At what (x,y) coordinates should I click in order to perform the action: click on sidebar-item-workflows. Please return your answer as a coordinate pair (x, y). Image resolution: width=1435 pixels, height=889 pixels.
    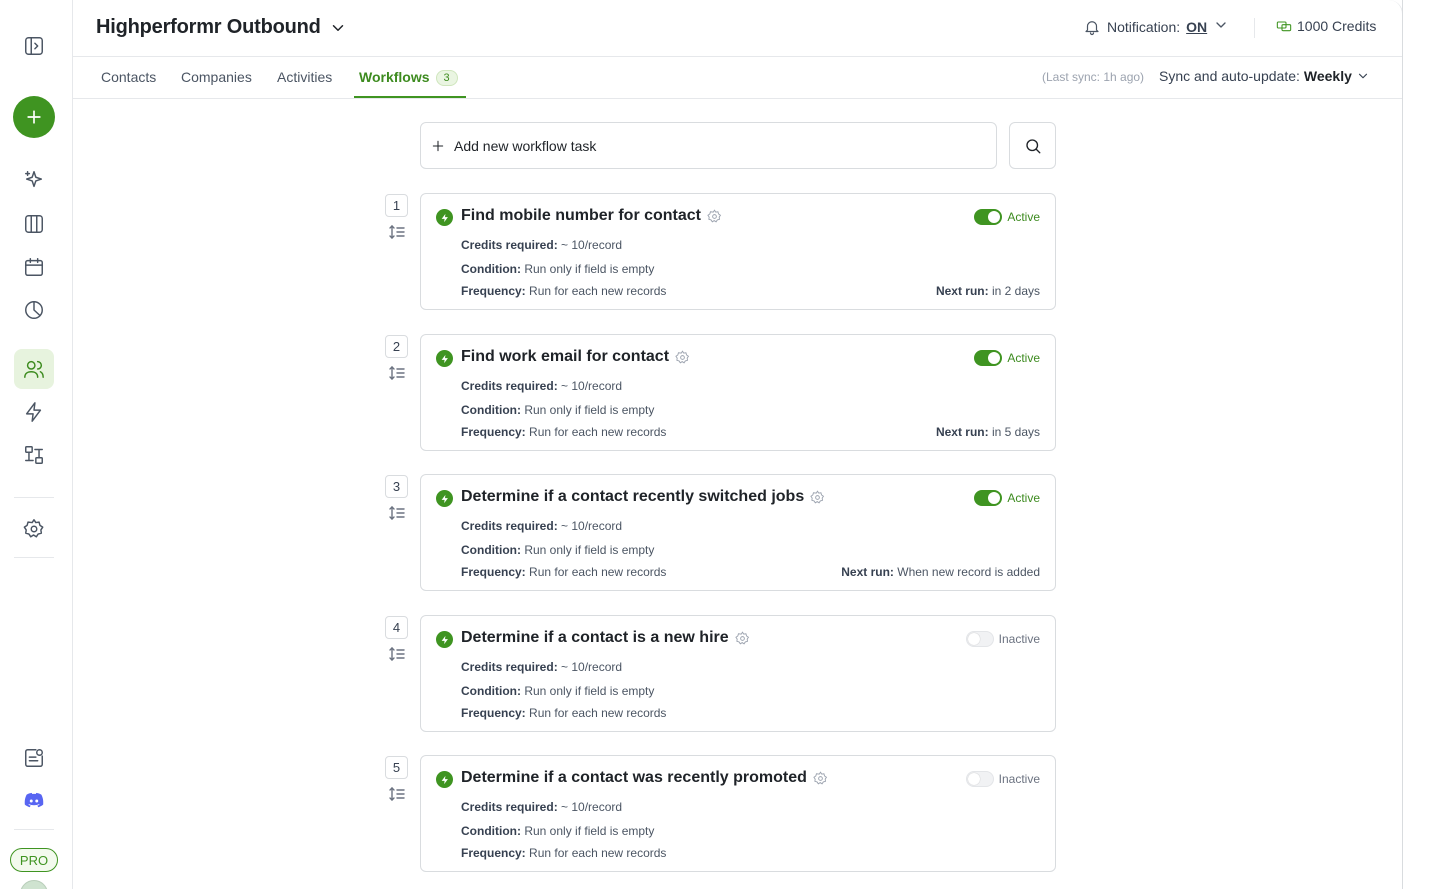
    Looking at the image, I should click on (34, 455).